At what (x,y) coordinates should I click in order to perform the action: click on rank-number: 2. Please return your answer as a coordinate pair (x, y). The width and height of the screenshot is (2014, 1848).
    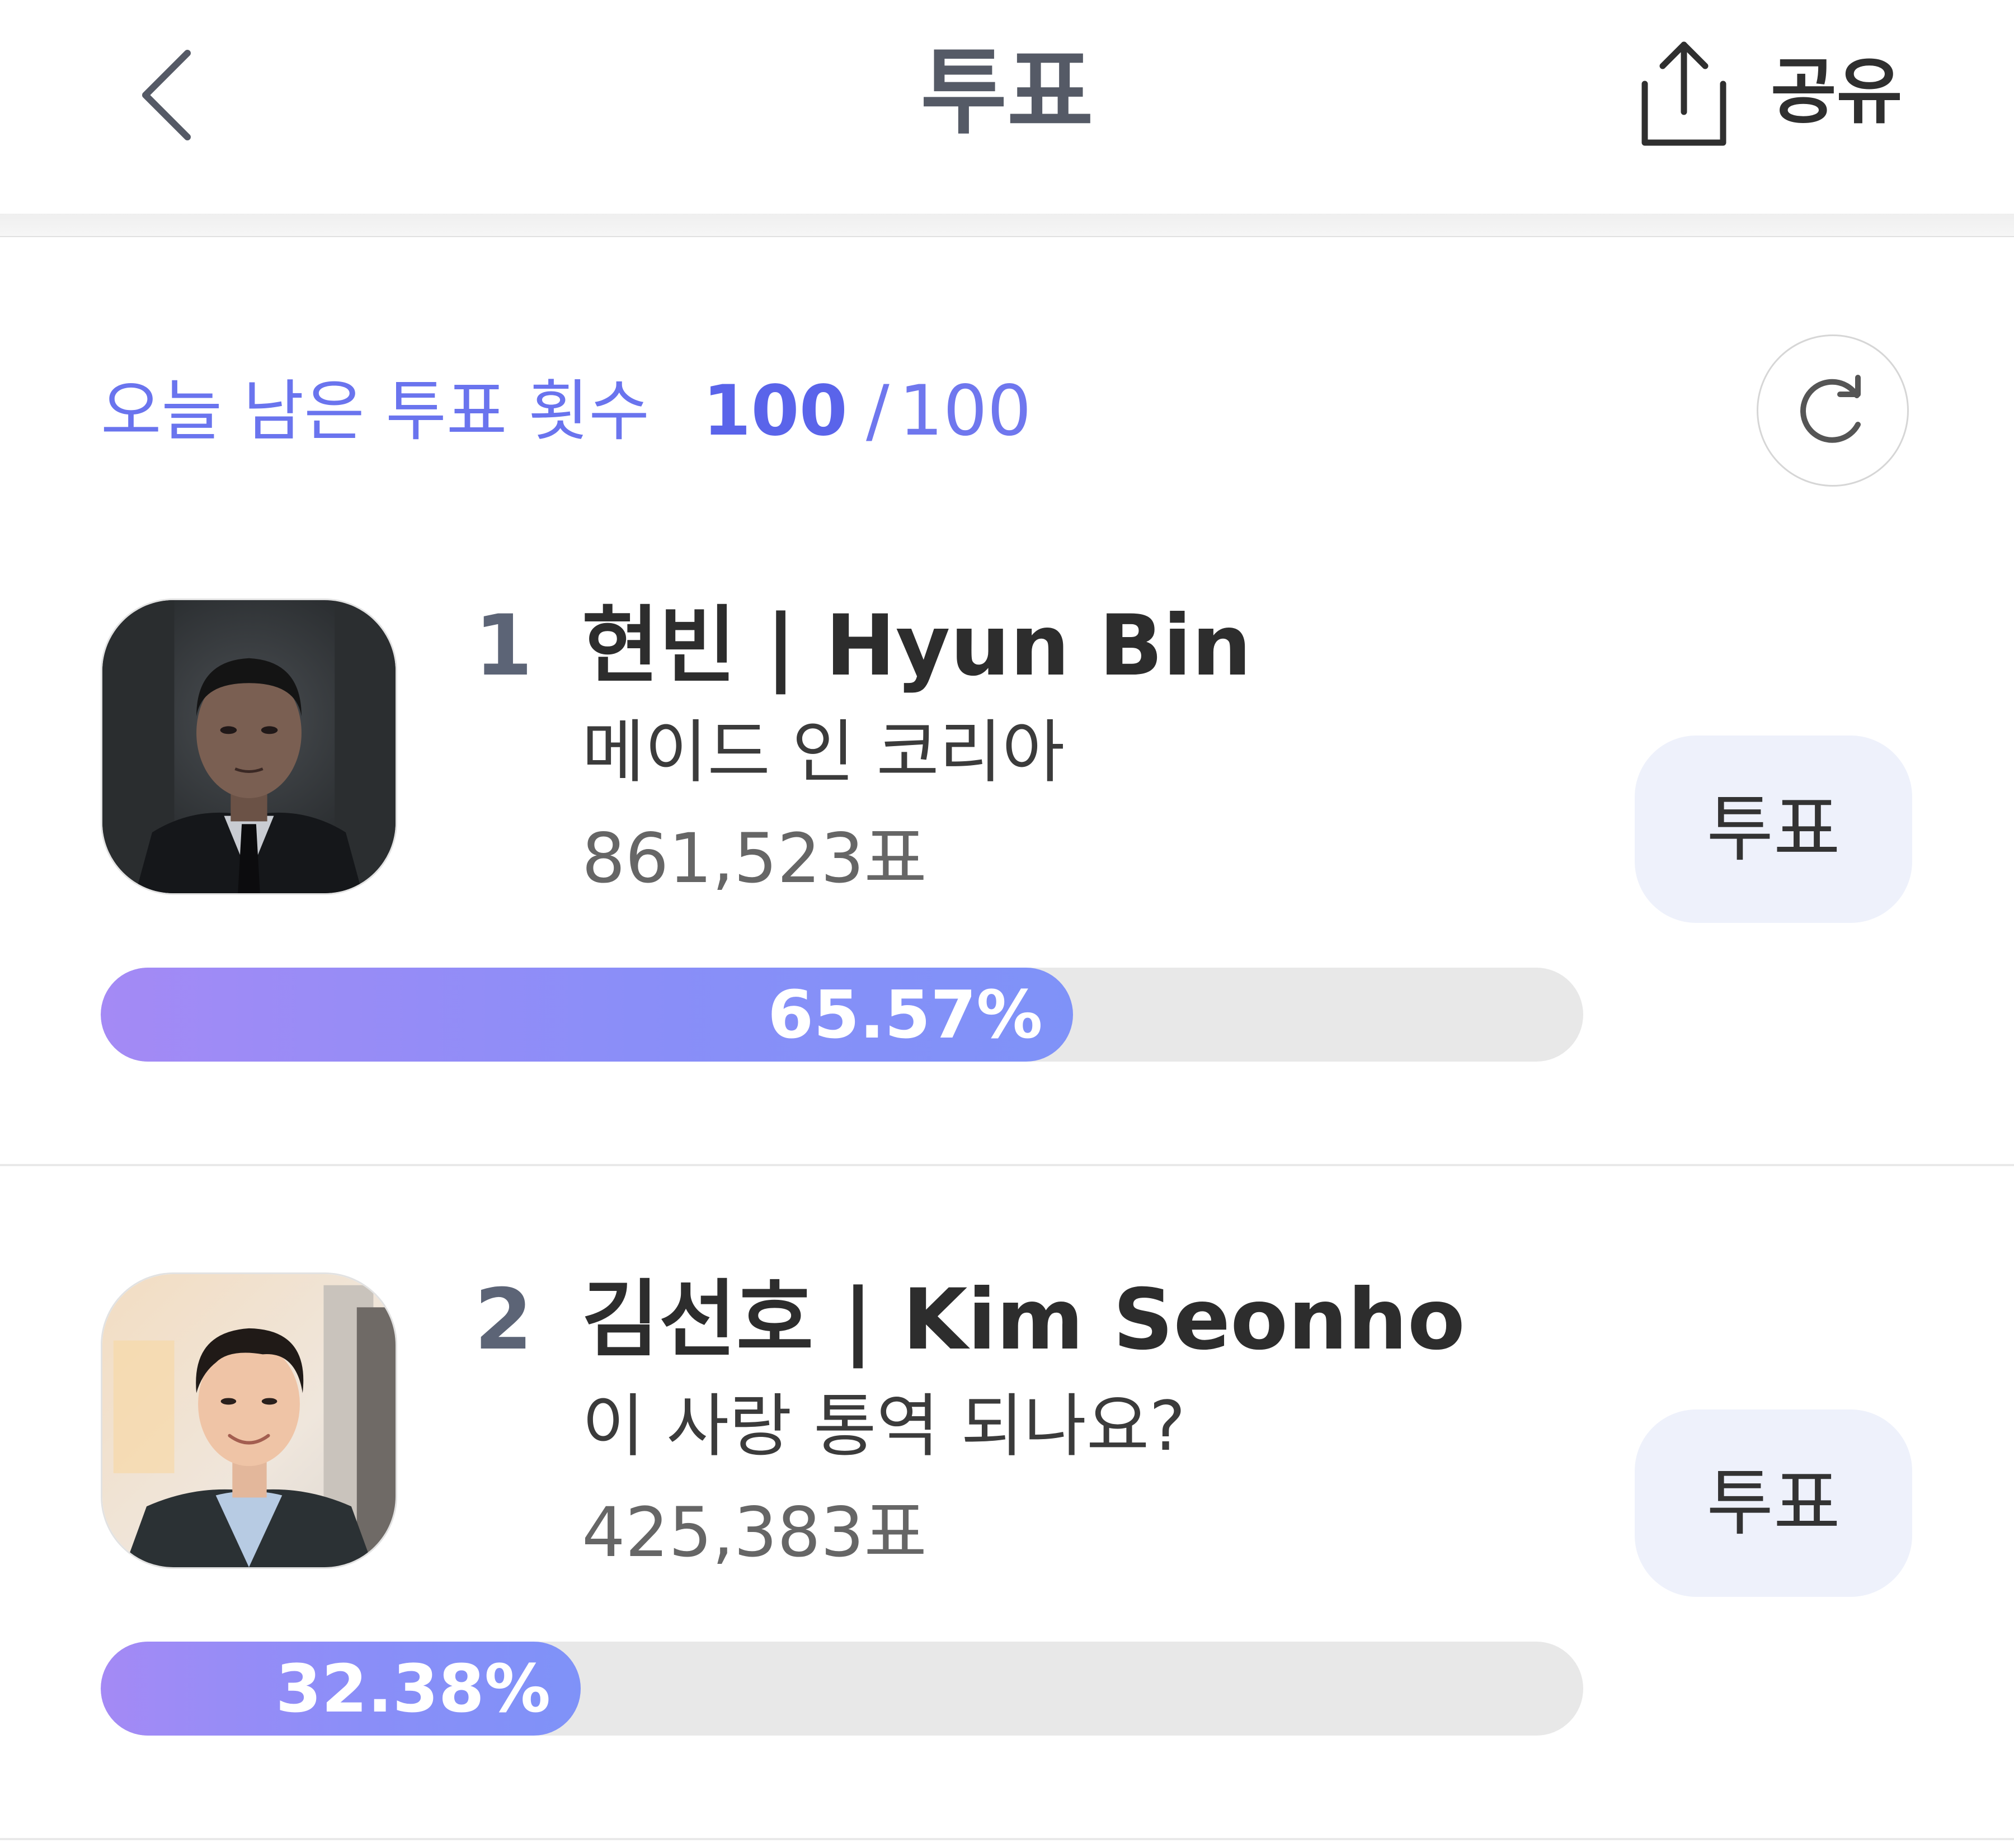
    Looking at the image, I should click on (503, 1320).